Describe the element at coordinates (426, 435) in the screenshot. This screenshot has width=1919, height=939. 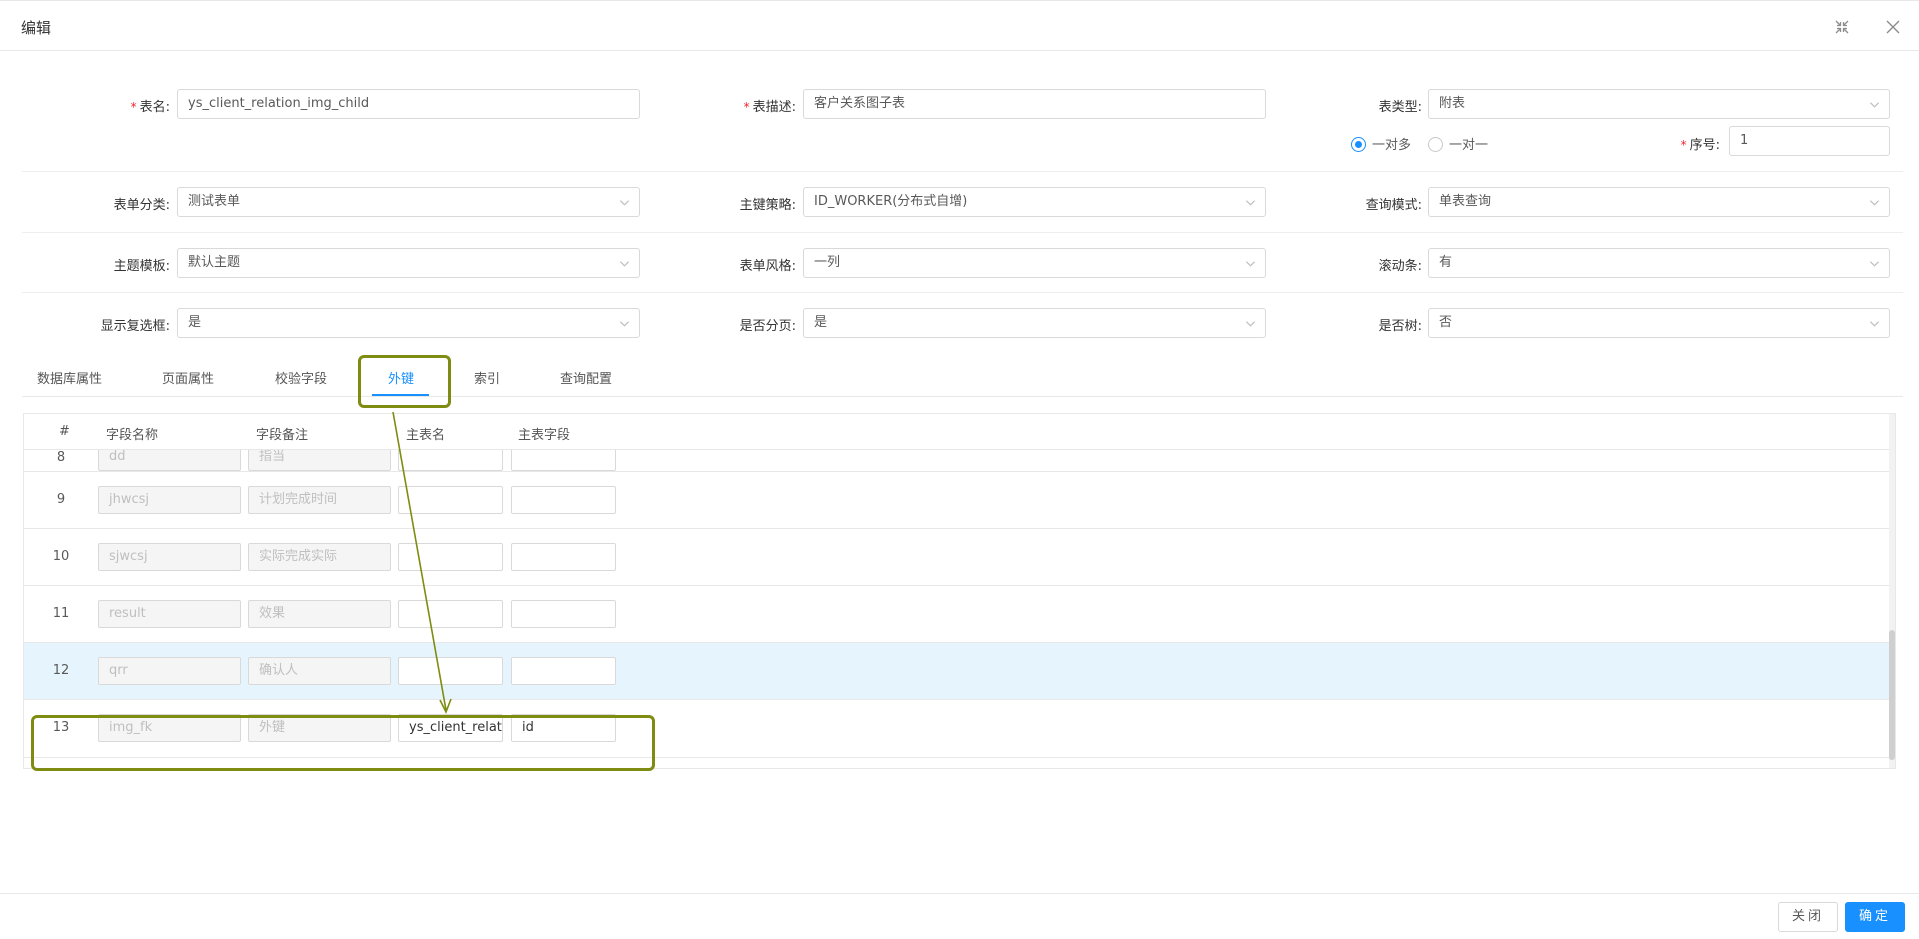
I see `col-main-table-header: 主表名` at that location.